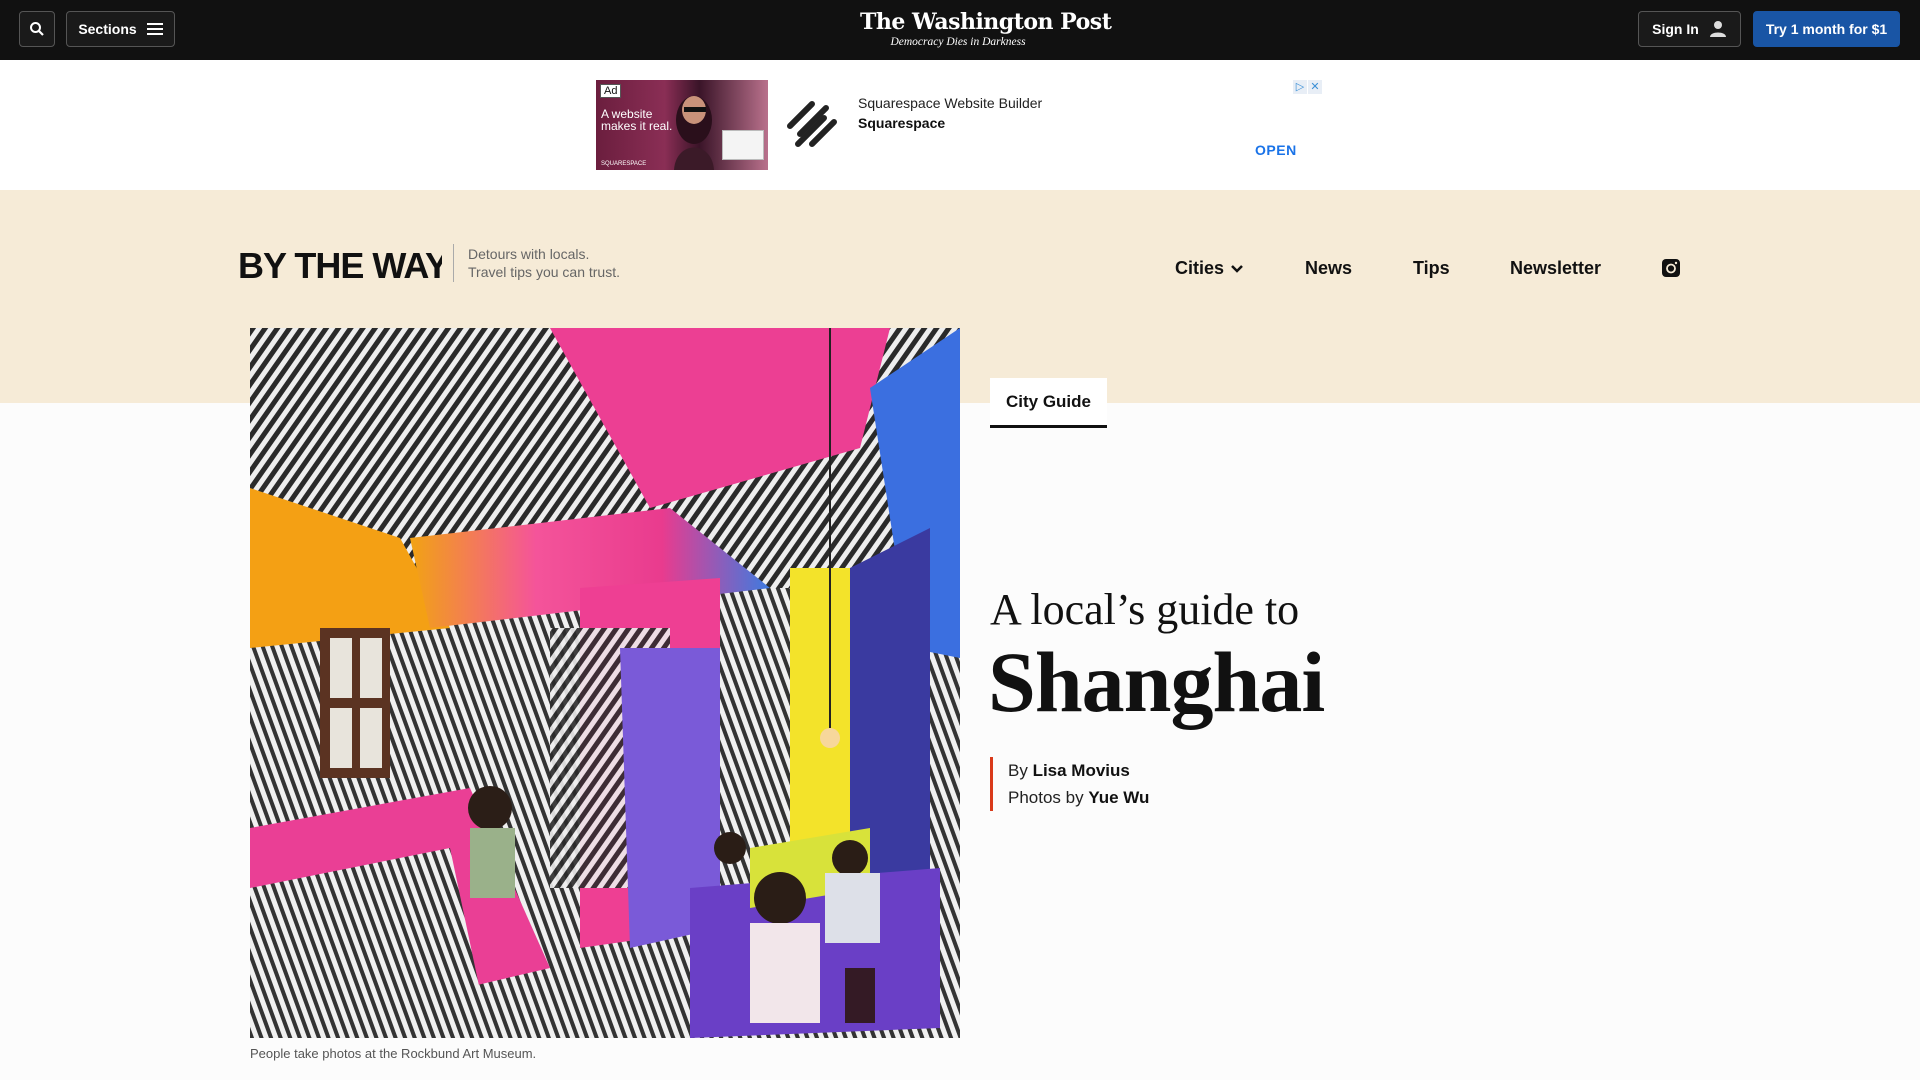 This screenshot has height=1080, width=1920. What do you see at coordinates (1431, 268) in the screenshot?
I see `nav-tips: Tips` at bounding box center [1431, 268].